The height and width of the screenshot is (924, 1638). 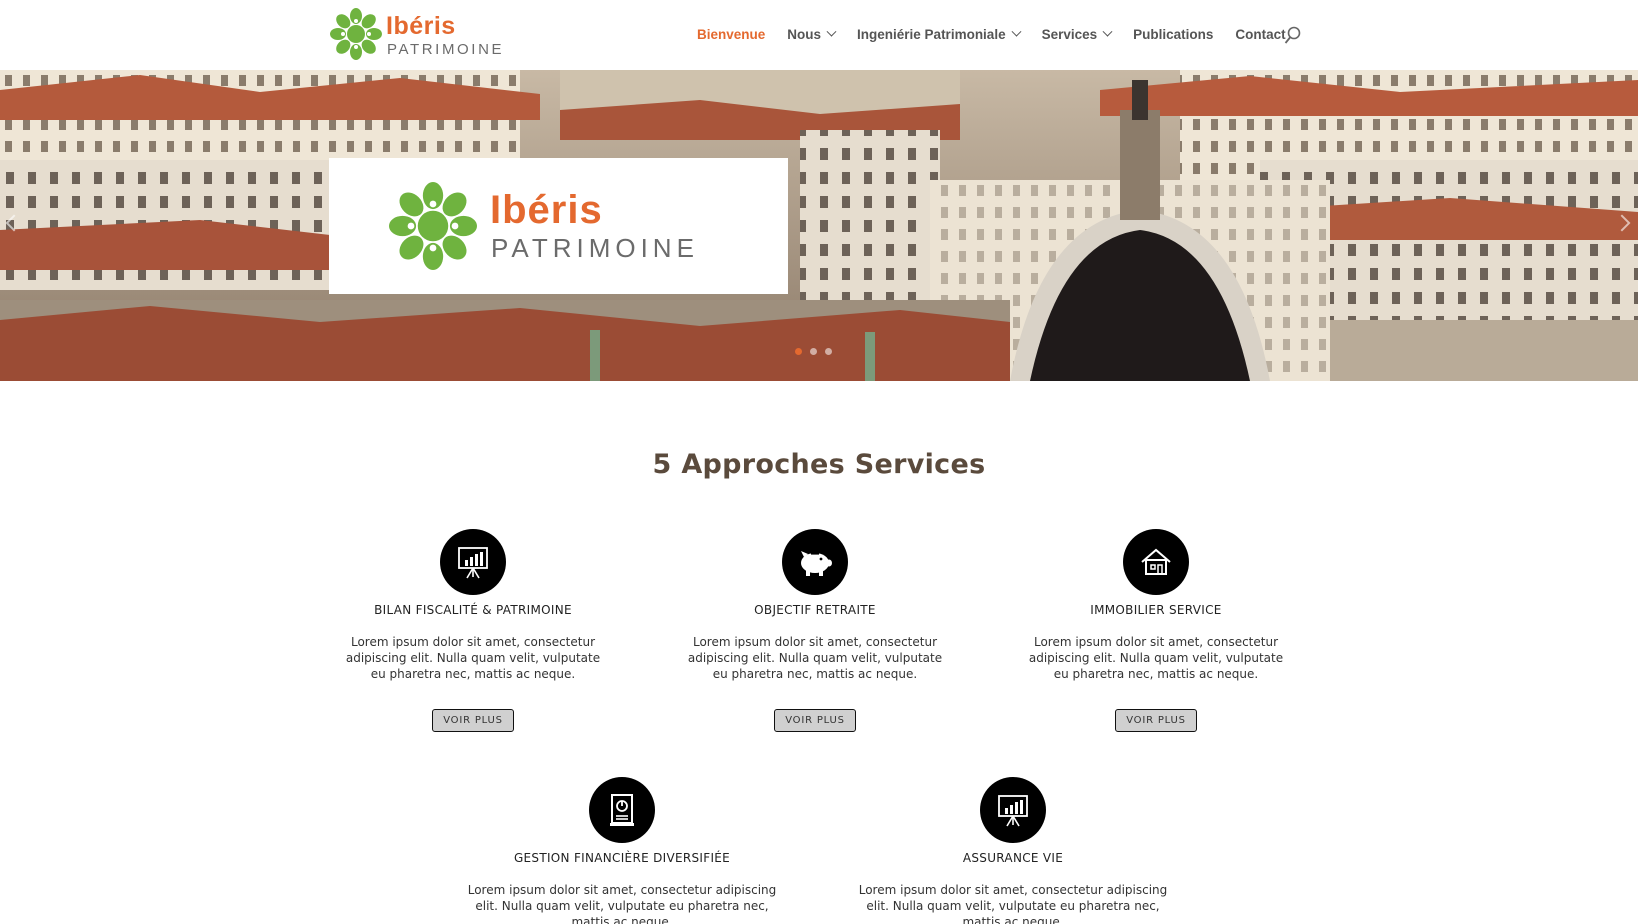 I want to click on search-icon, so click(x=1292, y=36).